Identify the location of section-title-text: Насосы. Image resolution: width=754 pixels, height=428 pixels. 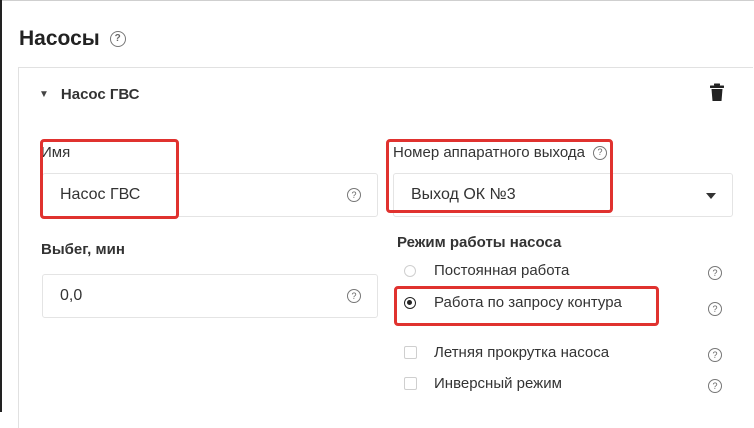
(59, 38).